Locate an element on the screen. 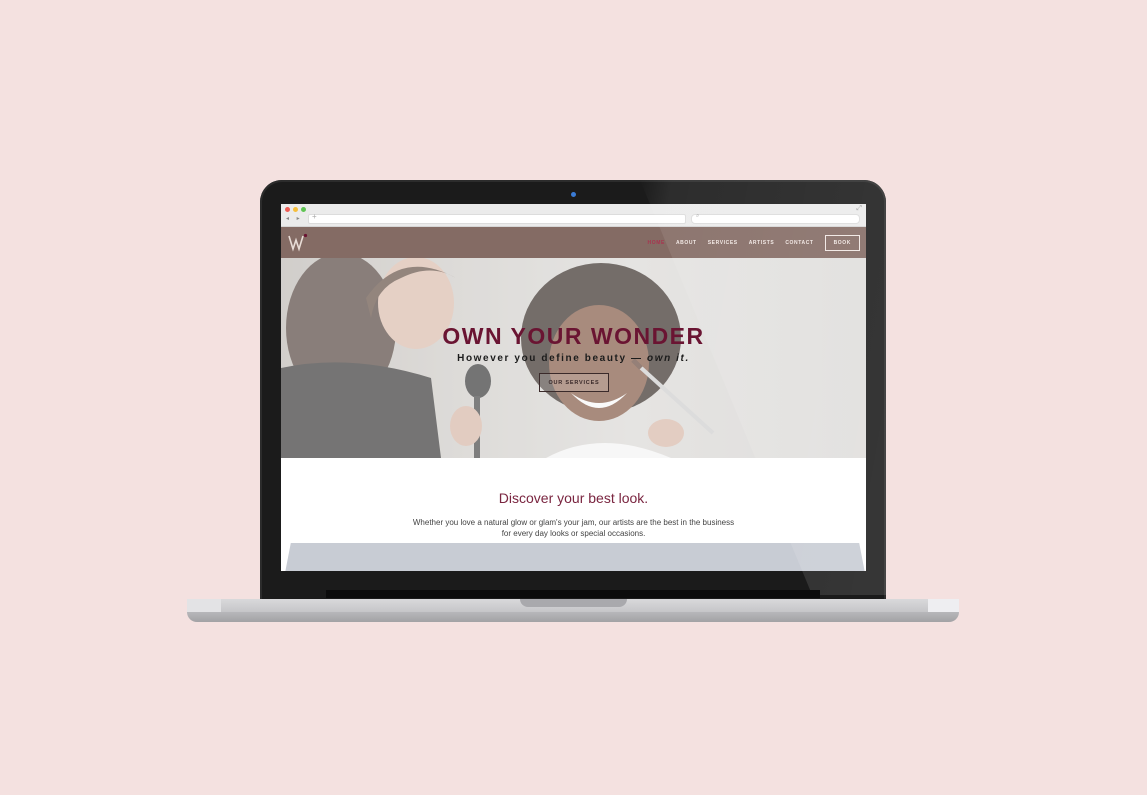 This screenshot has width=1147, height=795. maximize-window-icon is located at coordinates (303, 209).